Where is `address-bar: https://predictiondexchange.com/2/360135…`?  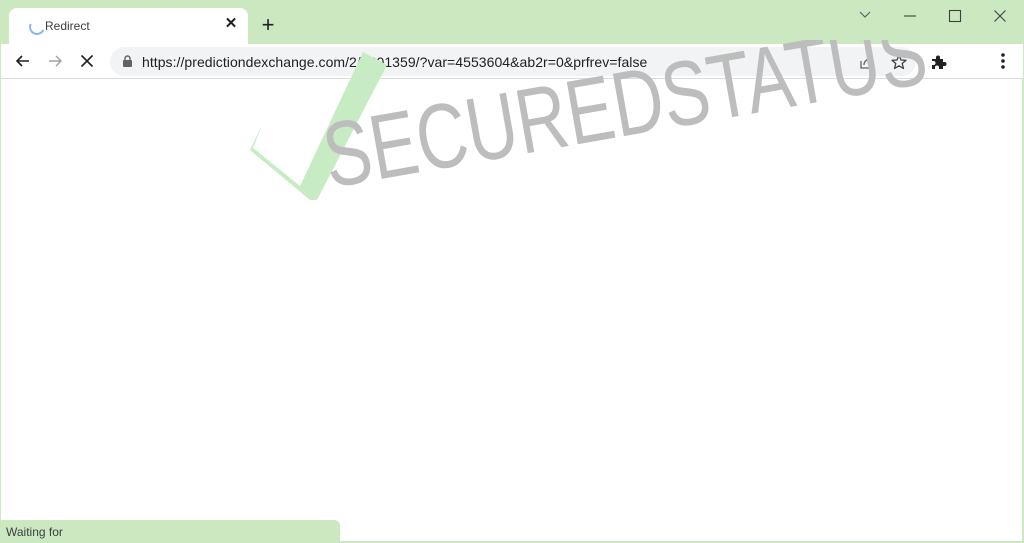 address-bar: https://predictiondexchange.com/2/360135… is located at coordinates (513, 61).